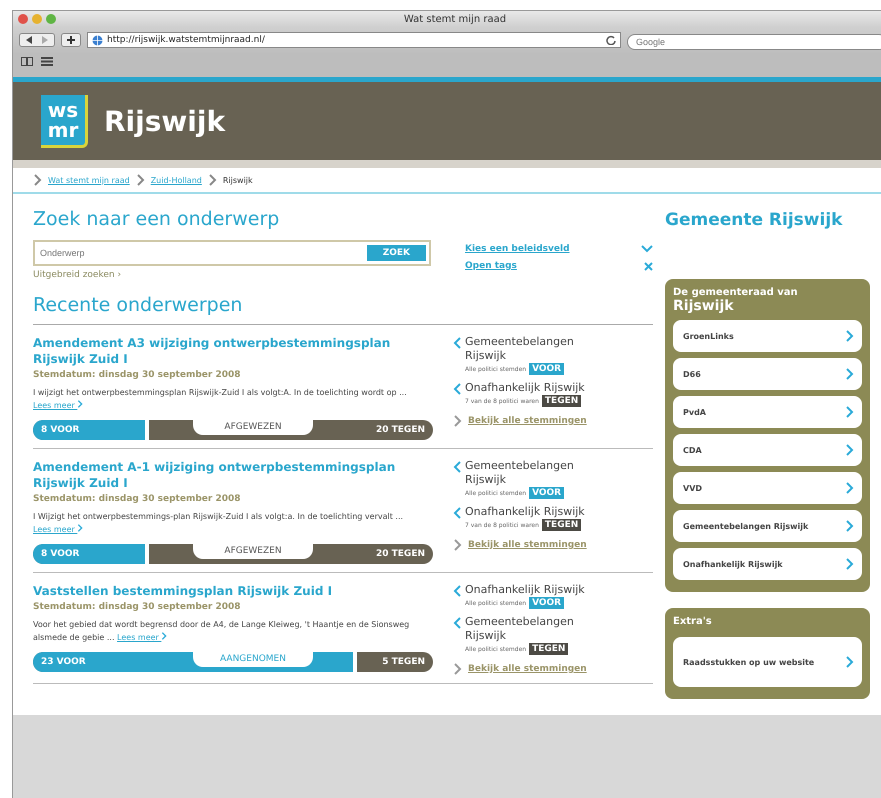  Describe the element at coordinates (767, 564) in the screenshot. I see `party-link: Onafhankelijk Rijswijk` at that location.